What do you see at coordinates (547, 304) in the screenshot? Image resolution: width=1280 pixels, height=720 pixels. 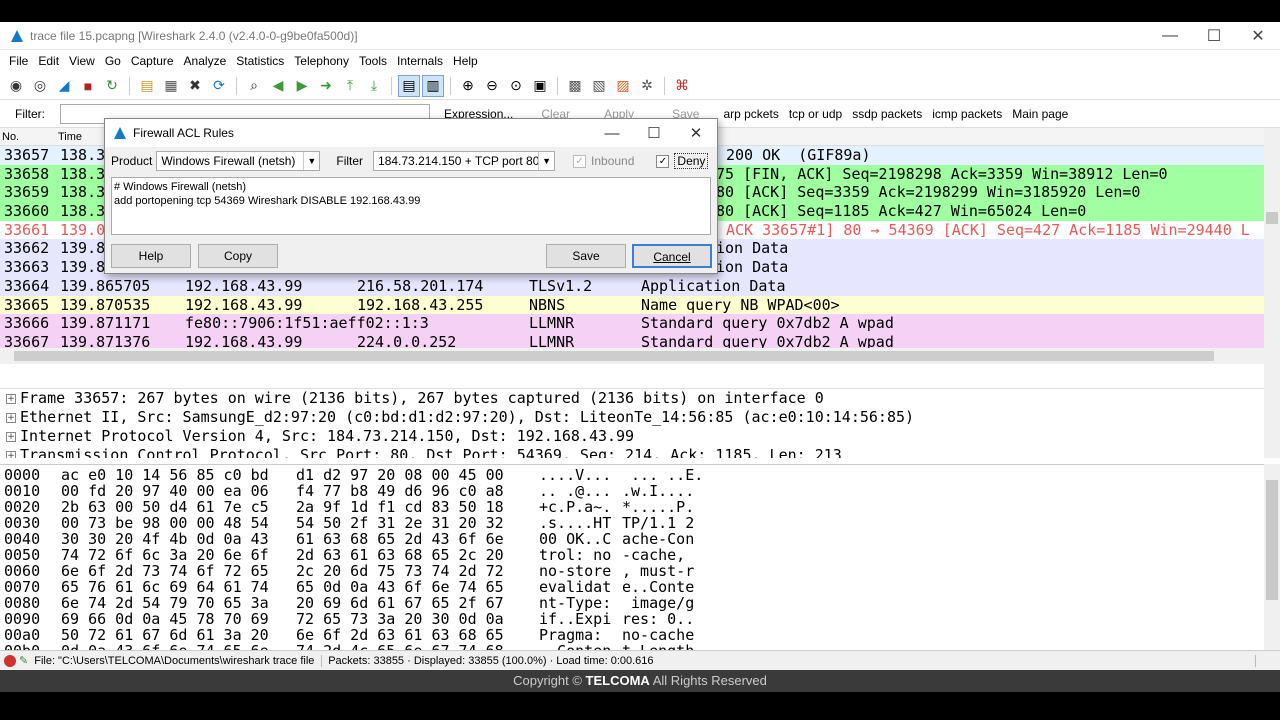 I see `packet-protocol: NBNS` at bounding box center [547, 304].